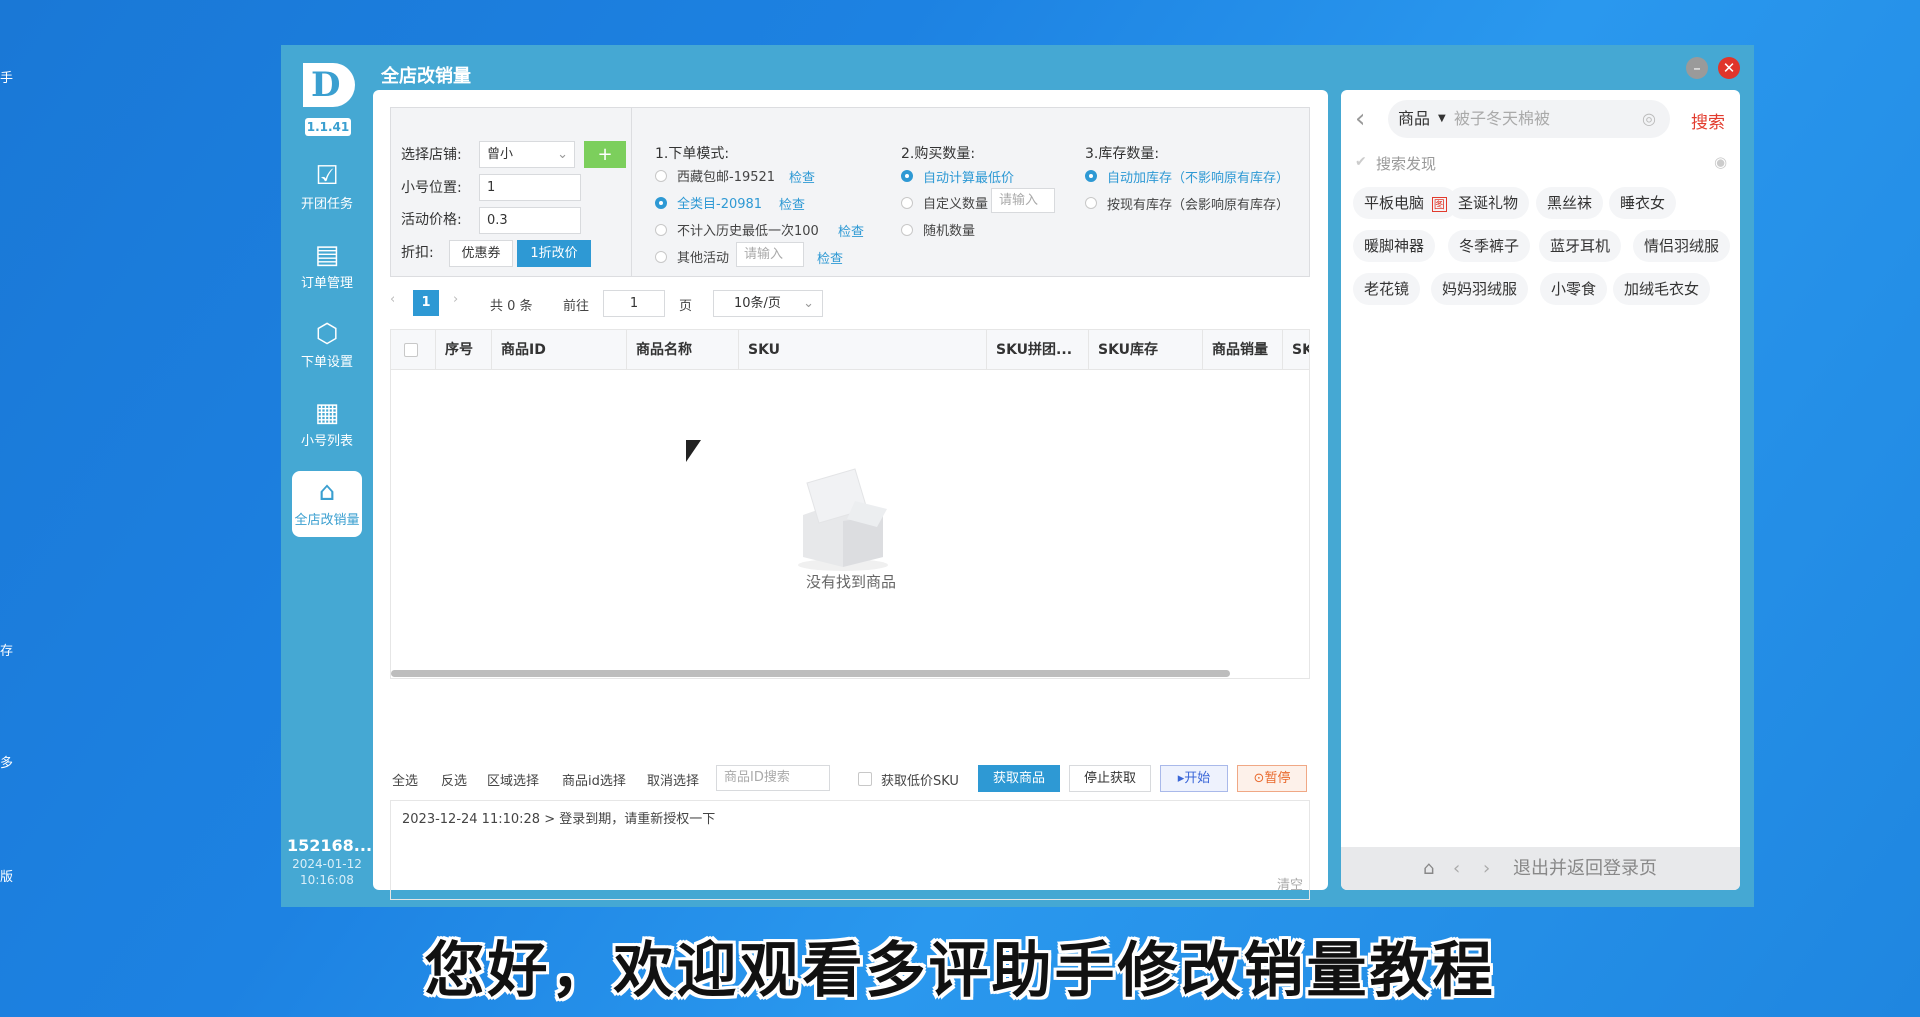 The width and height of the screenshot is (1920, 1017). Describe the element at coordinates (686, 306) in the screenshot. I see `page-unit: 页` at that location.